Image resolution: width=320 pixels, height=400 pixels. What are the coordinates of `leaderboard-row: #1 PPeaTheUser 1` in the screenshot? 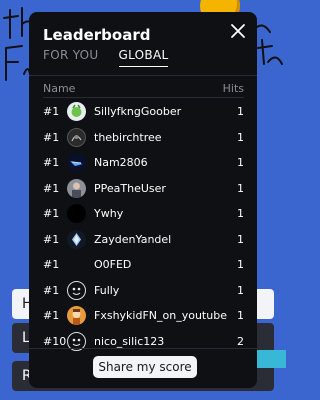 It's located at (143, 189).